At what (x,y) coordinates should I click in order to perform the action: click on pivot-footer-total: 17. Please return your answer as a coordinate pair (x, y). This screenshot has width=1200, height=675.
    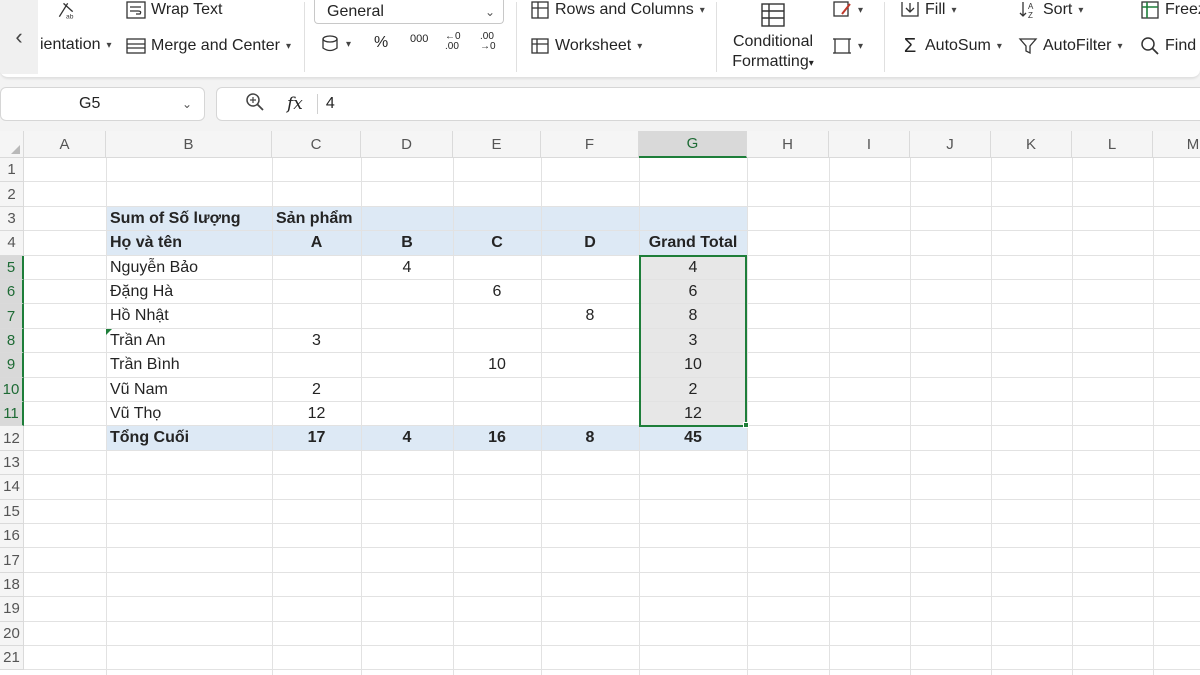
    Looking at the image, I should click on (316, 438).